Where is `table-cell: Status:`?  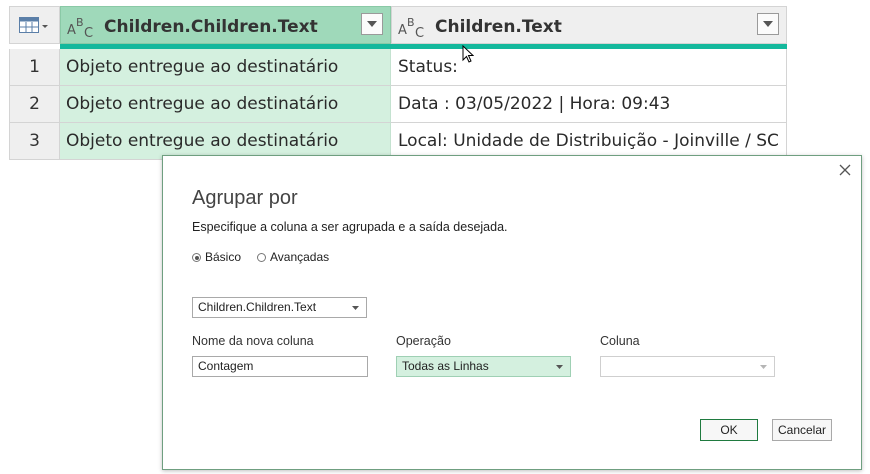 table-cell: Status: is located at coordinates (589, 67).